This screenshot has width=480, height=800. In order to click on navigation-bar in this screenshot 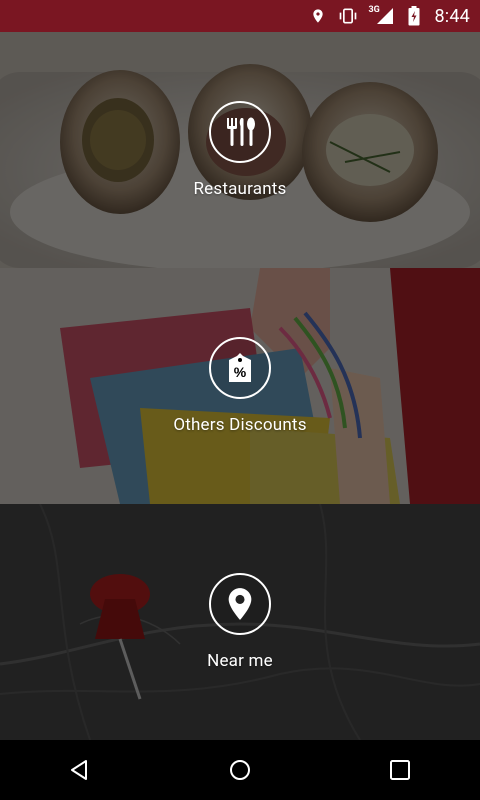, I will do `click(240, 770)`.